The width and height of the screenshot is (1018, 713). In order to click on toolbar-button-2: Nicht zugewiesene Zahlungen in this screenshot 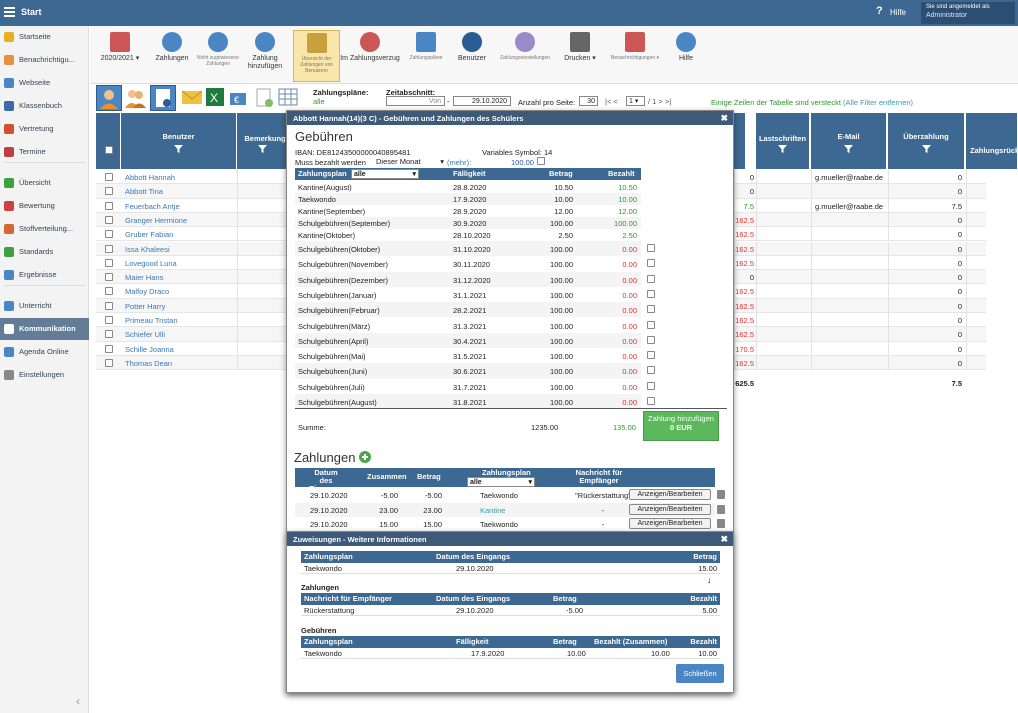, I will do `click(218, 56)`.